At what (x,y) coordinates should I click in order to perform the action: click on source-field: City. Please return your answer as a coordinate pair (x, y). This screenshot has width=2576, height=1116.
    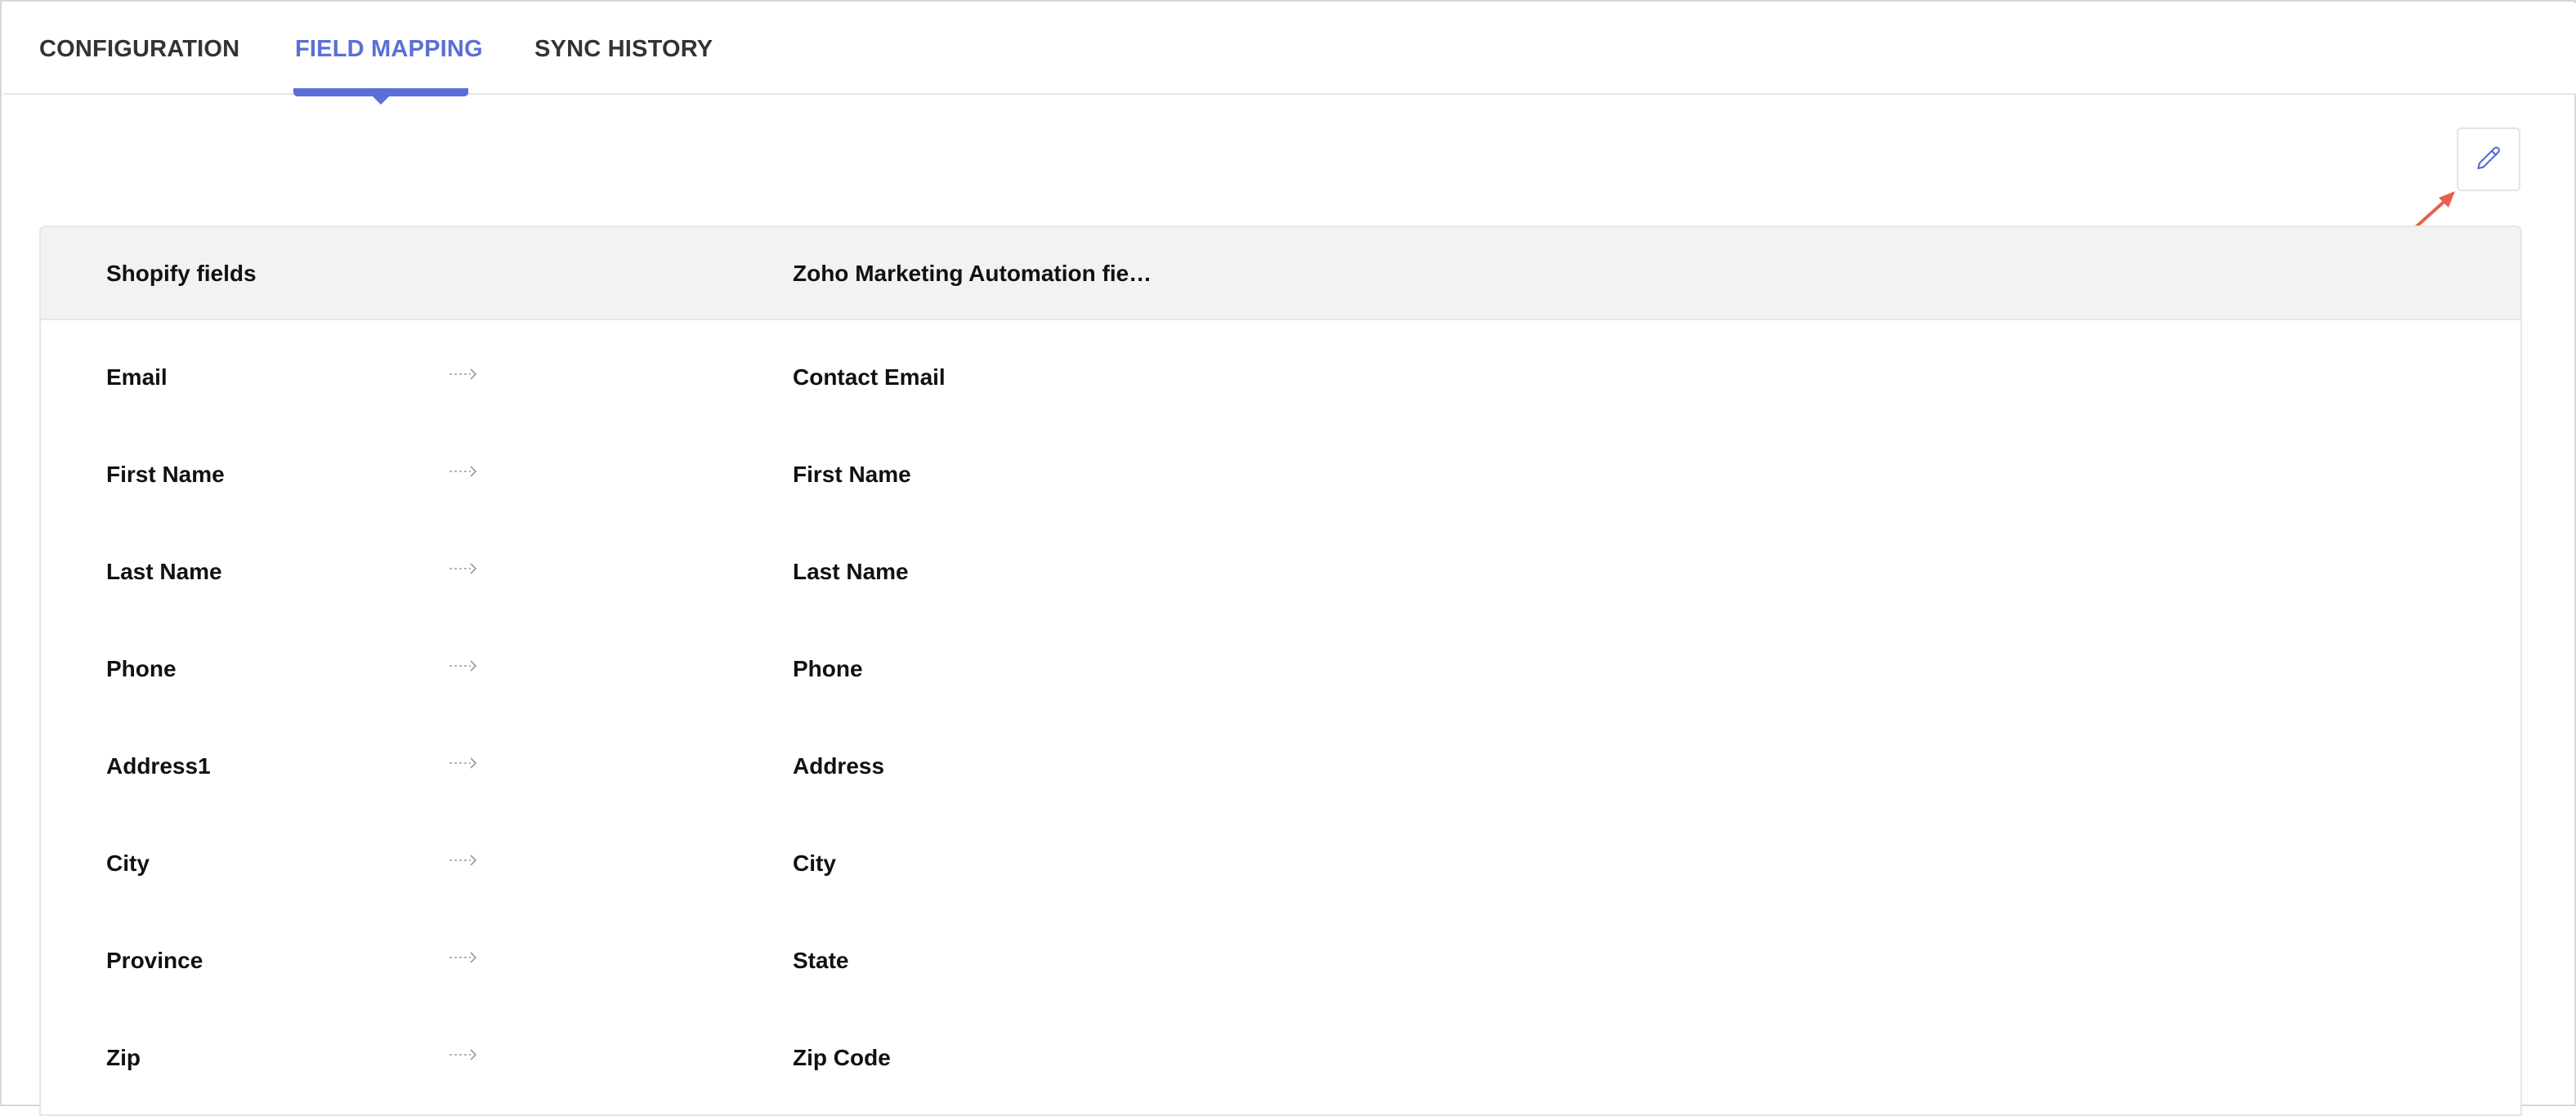
    Looking at the image, I should click on (128, 863).